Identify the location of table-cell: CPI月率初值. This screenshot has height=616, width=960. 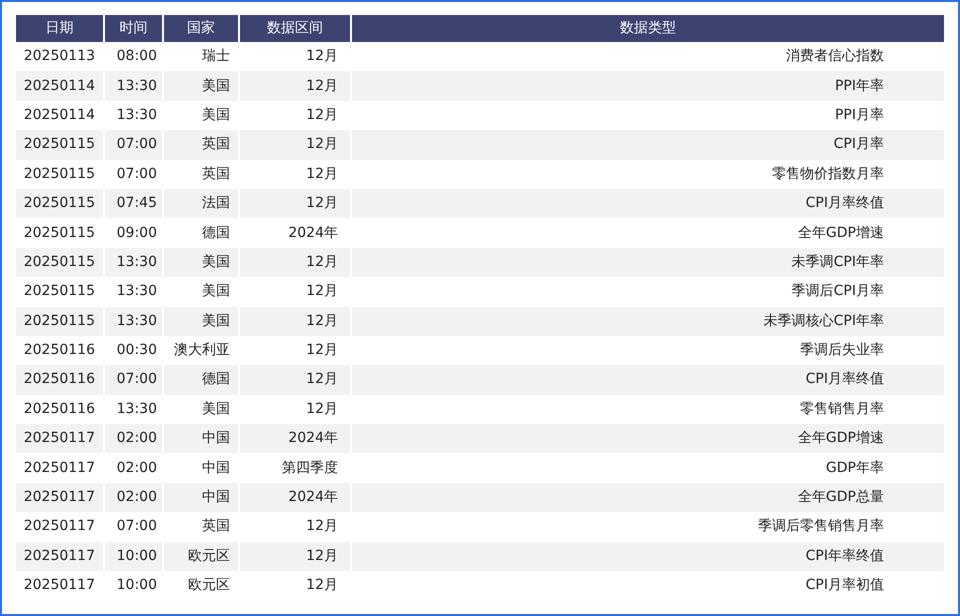
(648, 585).